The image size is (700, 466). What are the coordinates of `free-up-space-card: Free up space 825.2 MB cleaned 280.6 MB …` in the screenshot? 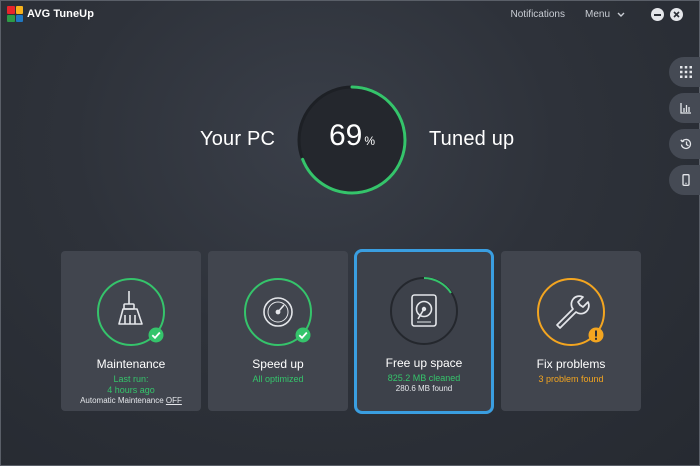 It's located at (424, 331).